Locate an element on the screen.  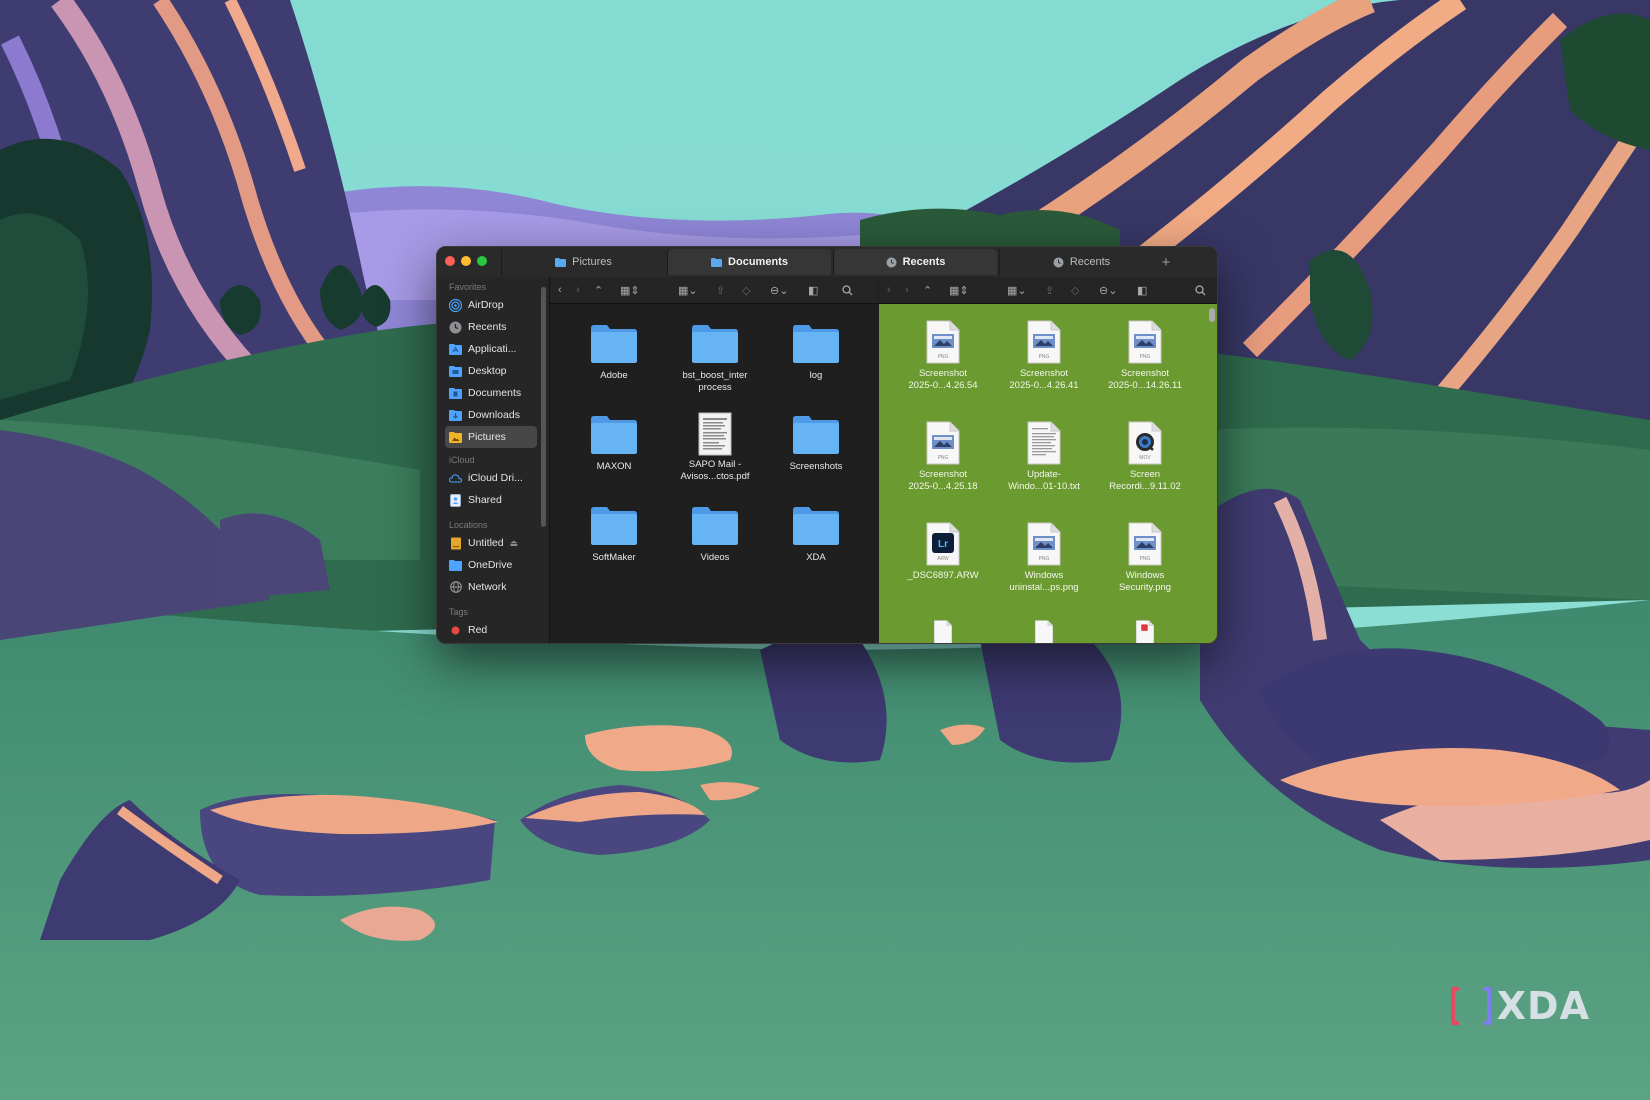
documents-toolbar: ‹ › ⌃ ▦⇕ ▦⌄ ⇪ ◇ ⊖⌄ ◧ is located at coordinates (714, 290).